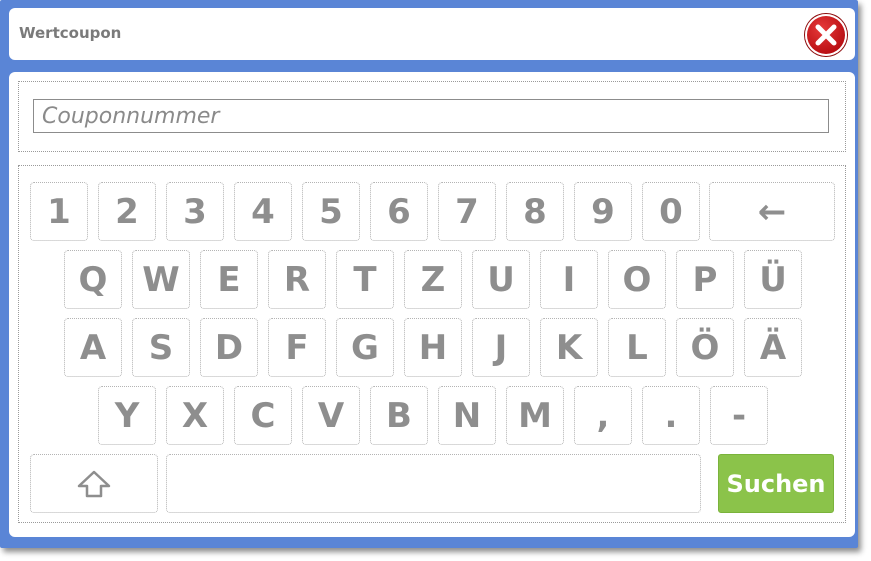  I want to click on key: I, so click(569, 279).